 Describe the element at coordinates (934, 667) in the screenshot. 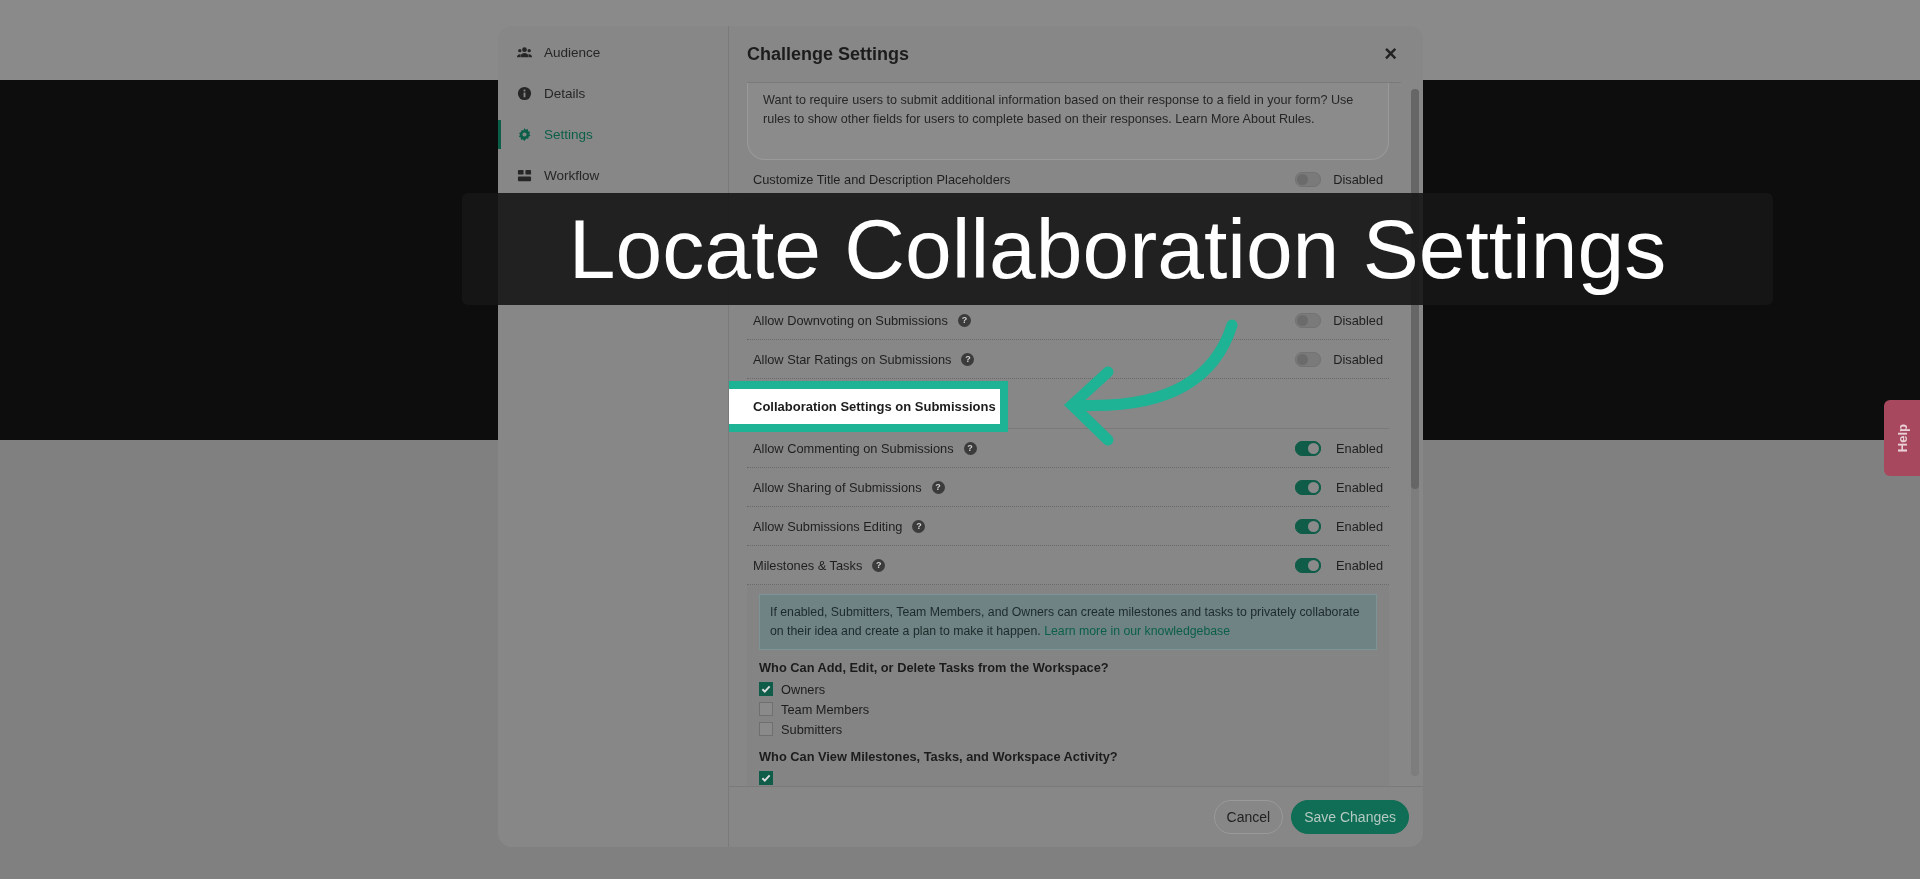

I see `group-title: Who Can Add, Edit, or Delete Tasks from the Workspace?` at that location.